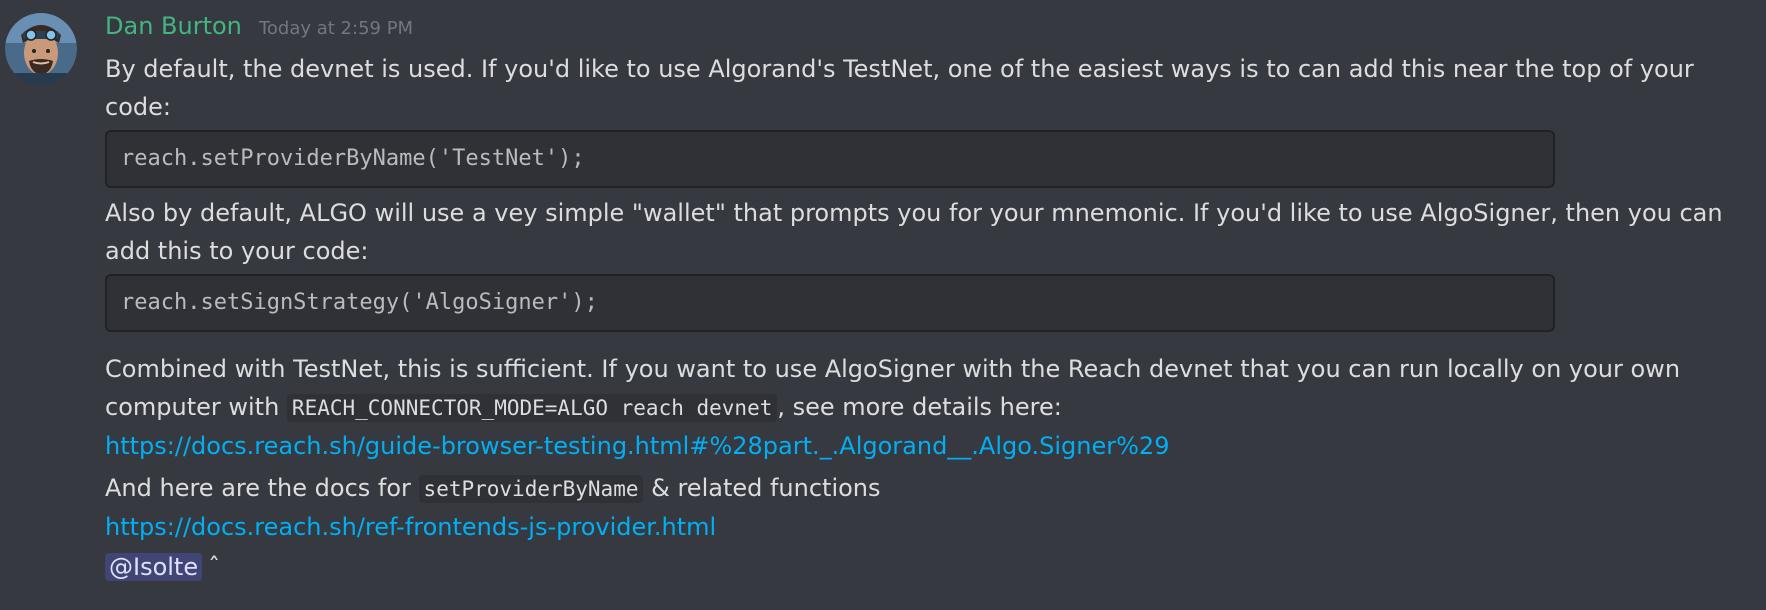  What do you see at coordinates (532, 408) in the screenshot?
I see `inline-code-connector-mode: REACH_CONNECTOR_MODE=ALGO reach devnet` at bounding box center [532, 408].